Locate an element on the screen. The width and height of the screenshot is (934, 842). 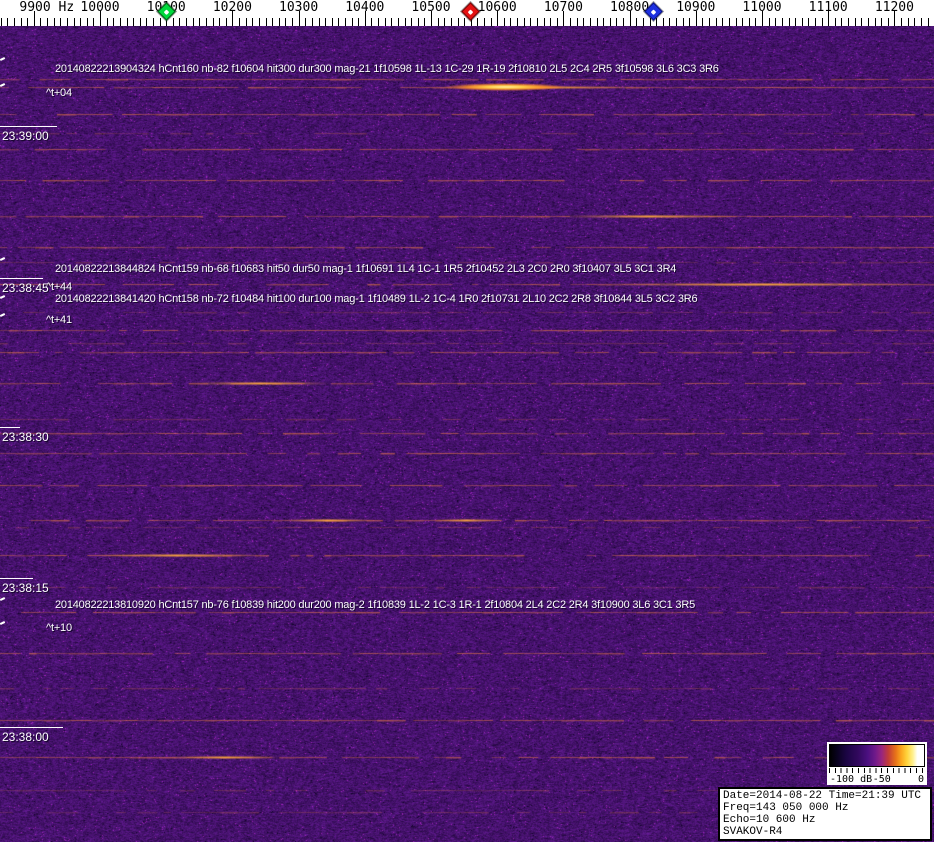
ruler-frequency-label: 10400 is located at coordinates (365, 7).